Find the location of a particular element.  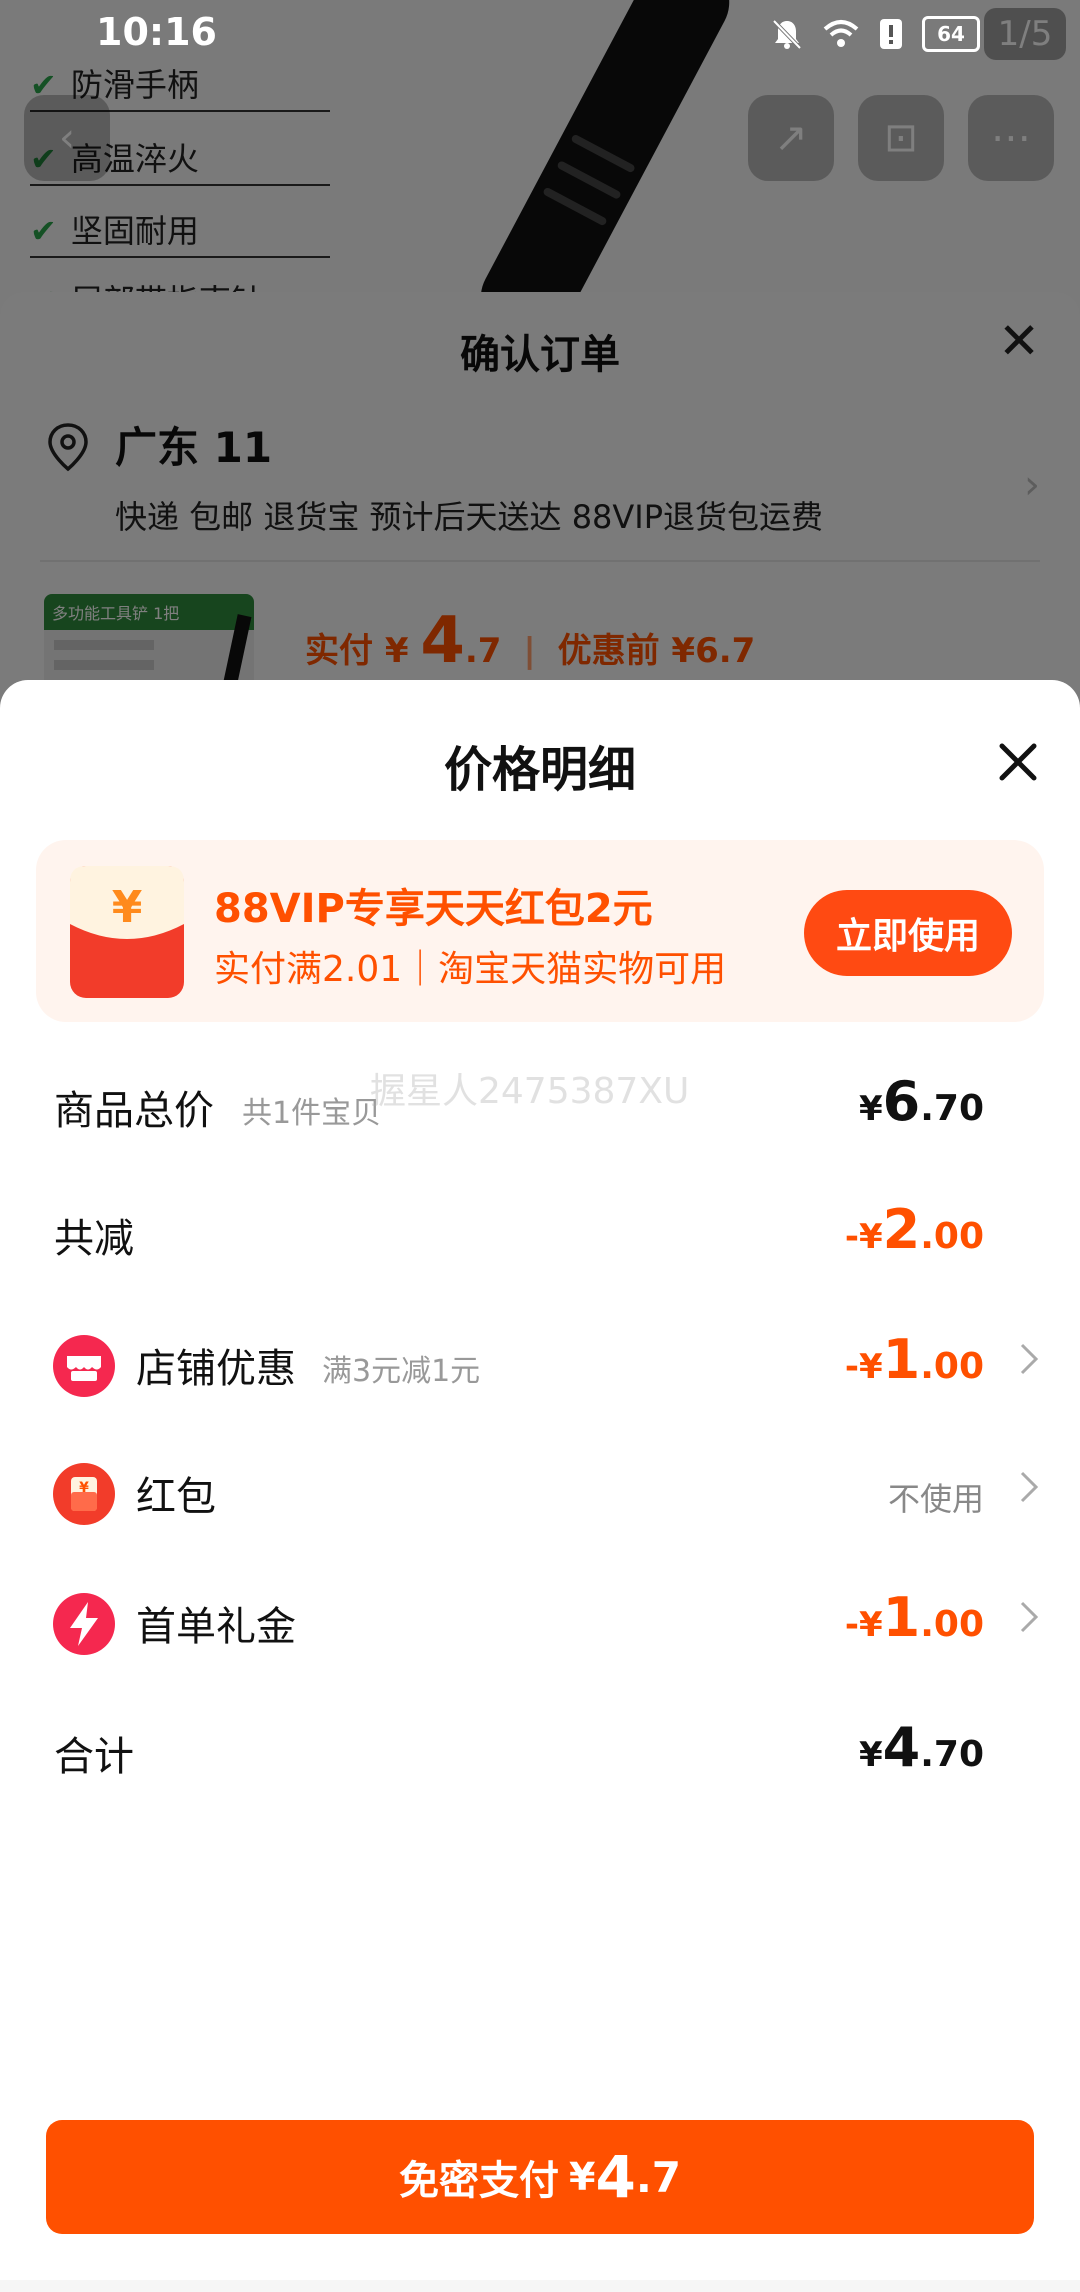

shop-icon is located at coordinates (84, 1366).